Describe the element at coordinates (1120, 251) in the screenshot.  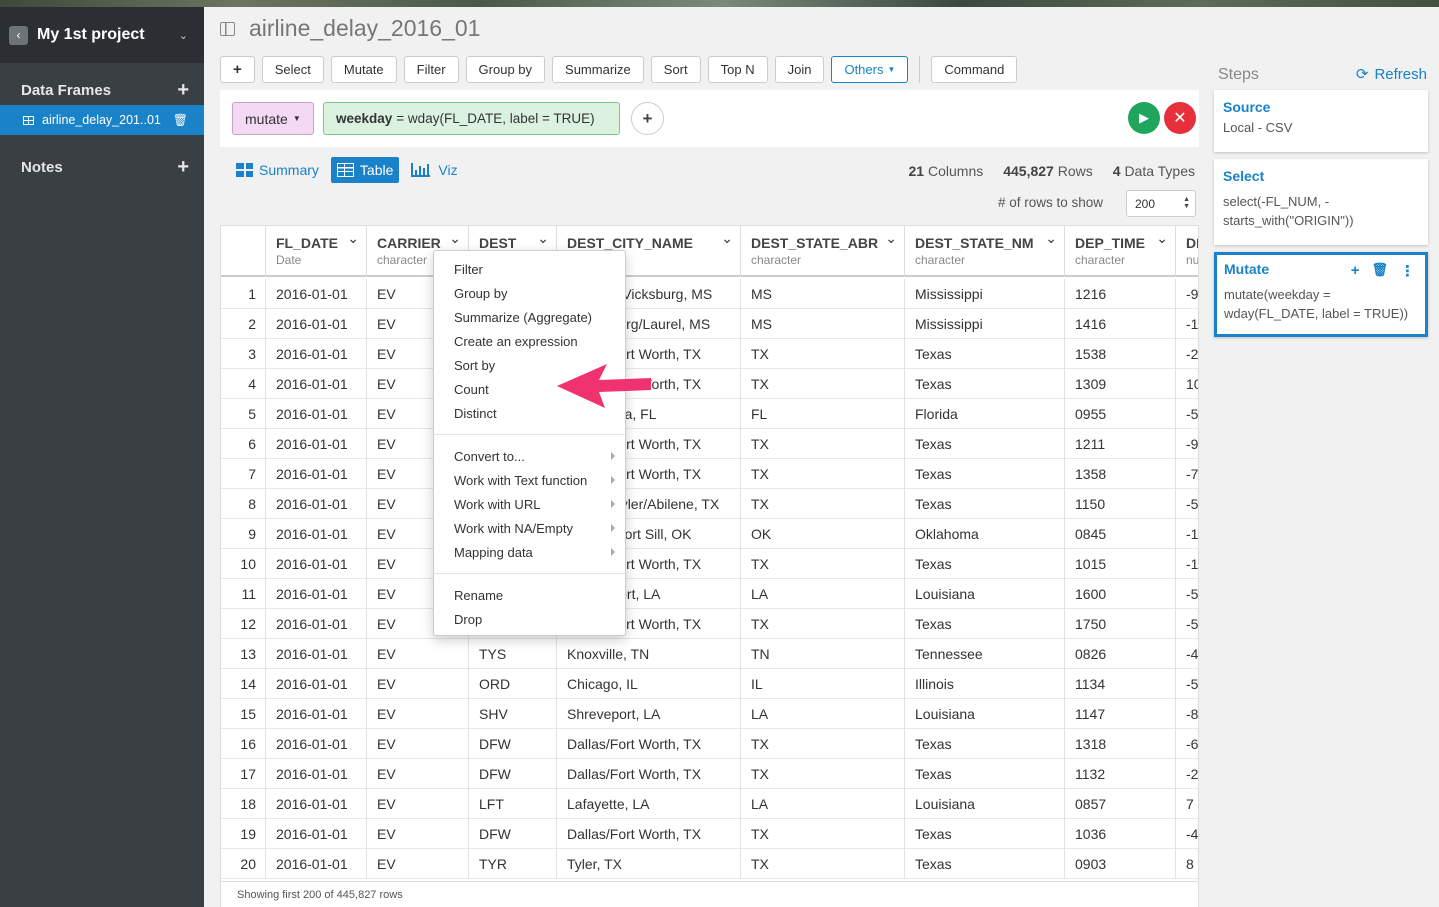
I see `column-header: DEP_TIME character ⌄` at that location.